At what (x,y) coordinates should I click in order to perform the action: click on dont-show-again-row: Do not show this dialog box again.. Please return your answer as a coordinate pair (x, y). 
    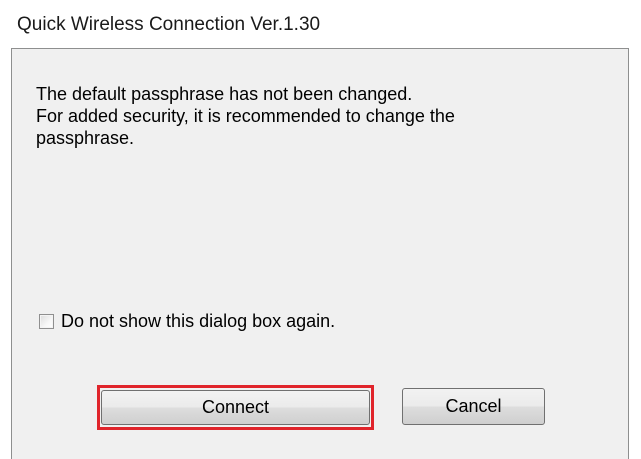
    Looking at the image, I should click on (187, 321).